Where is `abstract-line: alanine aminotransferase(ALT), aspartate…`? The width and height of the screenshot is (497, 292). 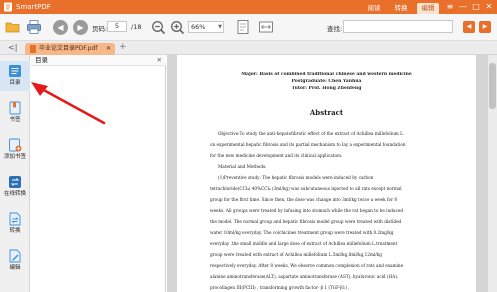
abstract-line: alanine aminotransferase(ALT), aspartate… is located at coordinates (304, 276).